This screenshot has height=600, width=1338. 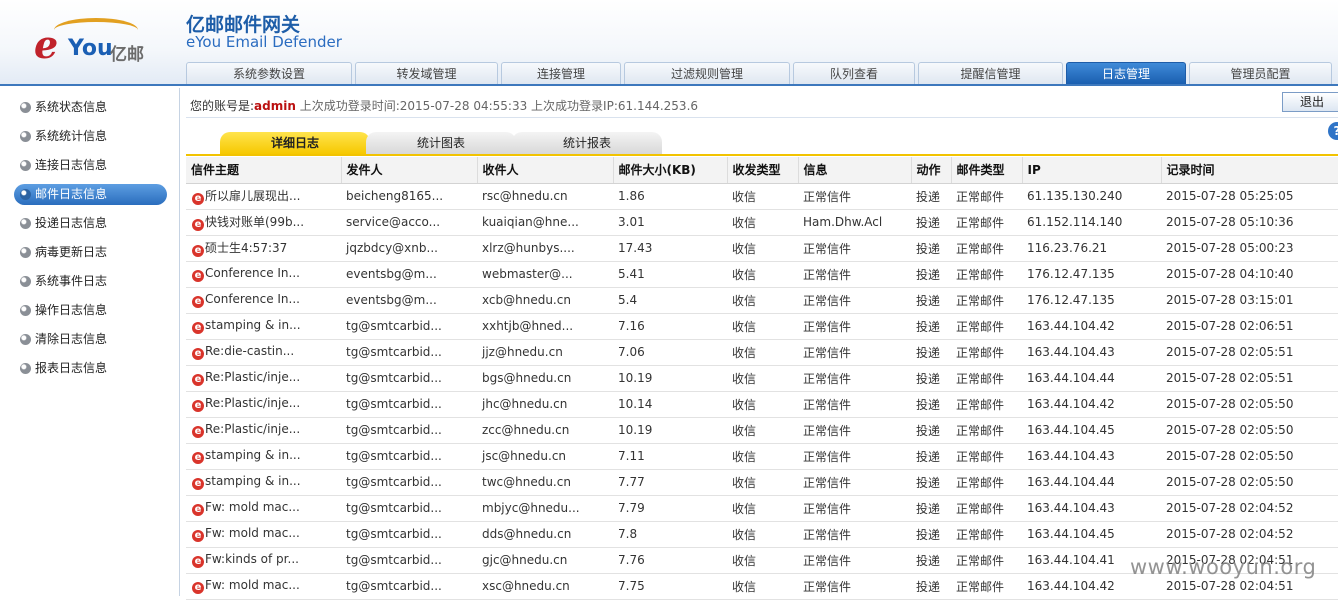 I want to click on column-header-sender: 发件人, so click(x=409, y=170).